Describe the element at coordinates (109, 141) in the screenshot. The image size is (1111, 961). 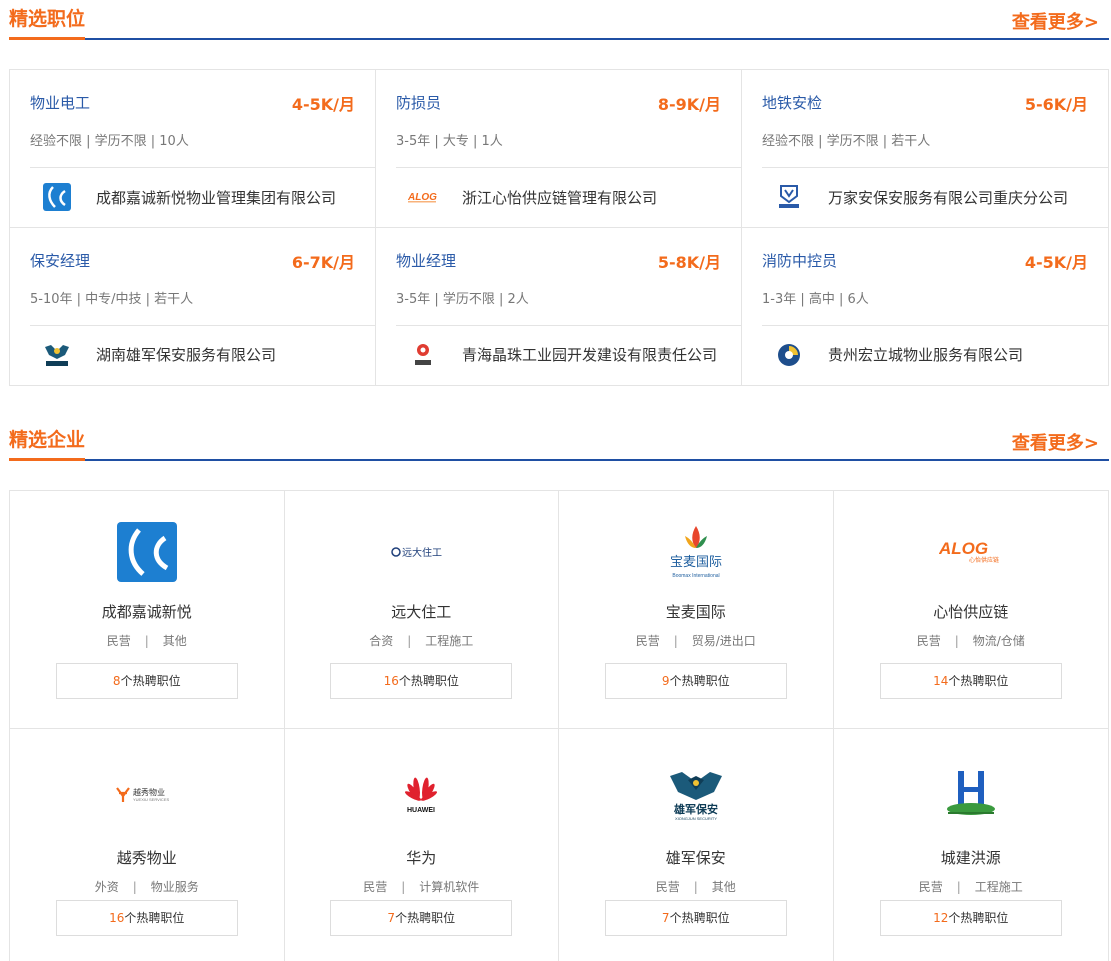
I see `job-requirements: 经验不限 | 学历不限 | 10人` at that location.